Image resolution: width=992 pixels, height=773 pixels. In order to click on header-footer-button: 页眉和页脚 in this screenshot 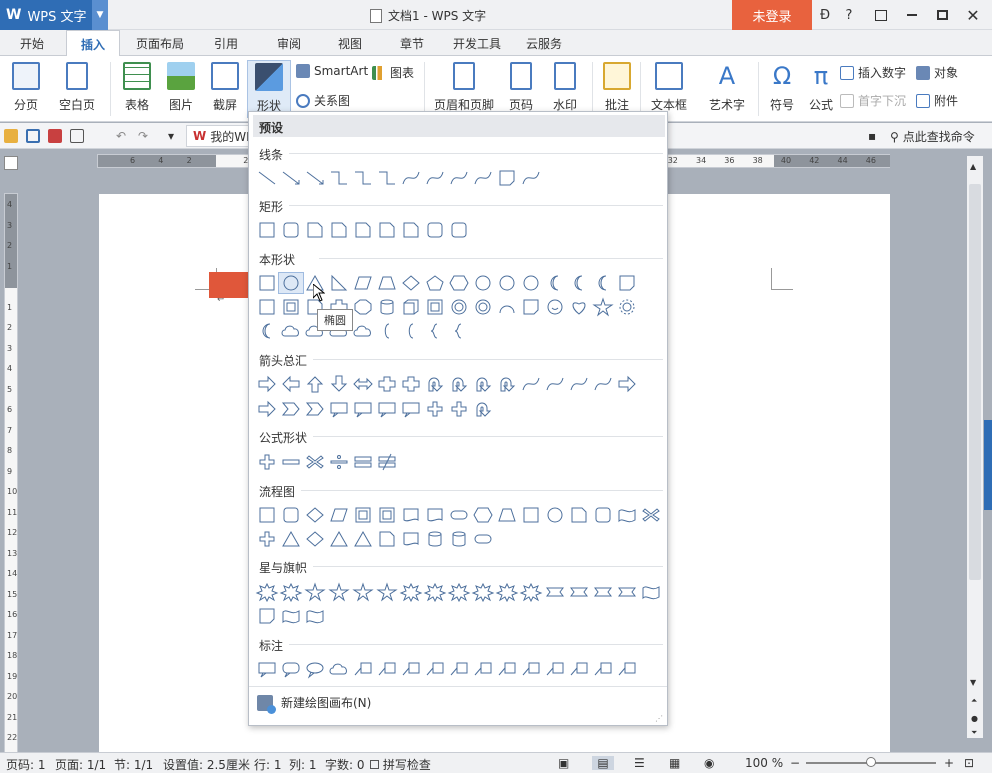, I will do `click(464, 89)`.